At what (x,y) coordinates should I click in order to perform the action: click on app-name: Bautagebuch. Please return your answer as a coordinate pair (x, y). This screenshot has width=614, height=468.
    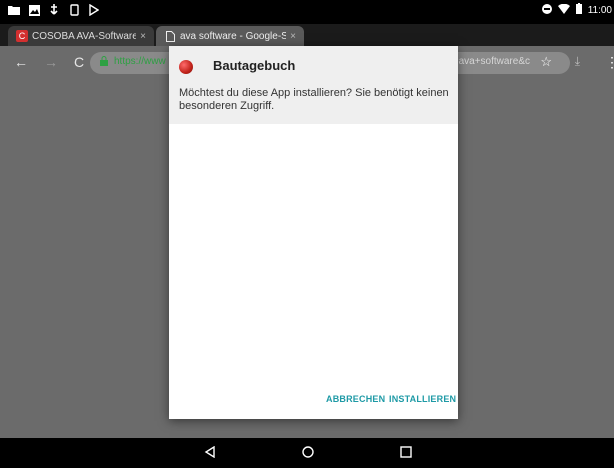
    Looking at the image, I should click on (254, 65).